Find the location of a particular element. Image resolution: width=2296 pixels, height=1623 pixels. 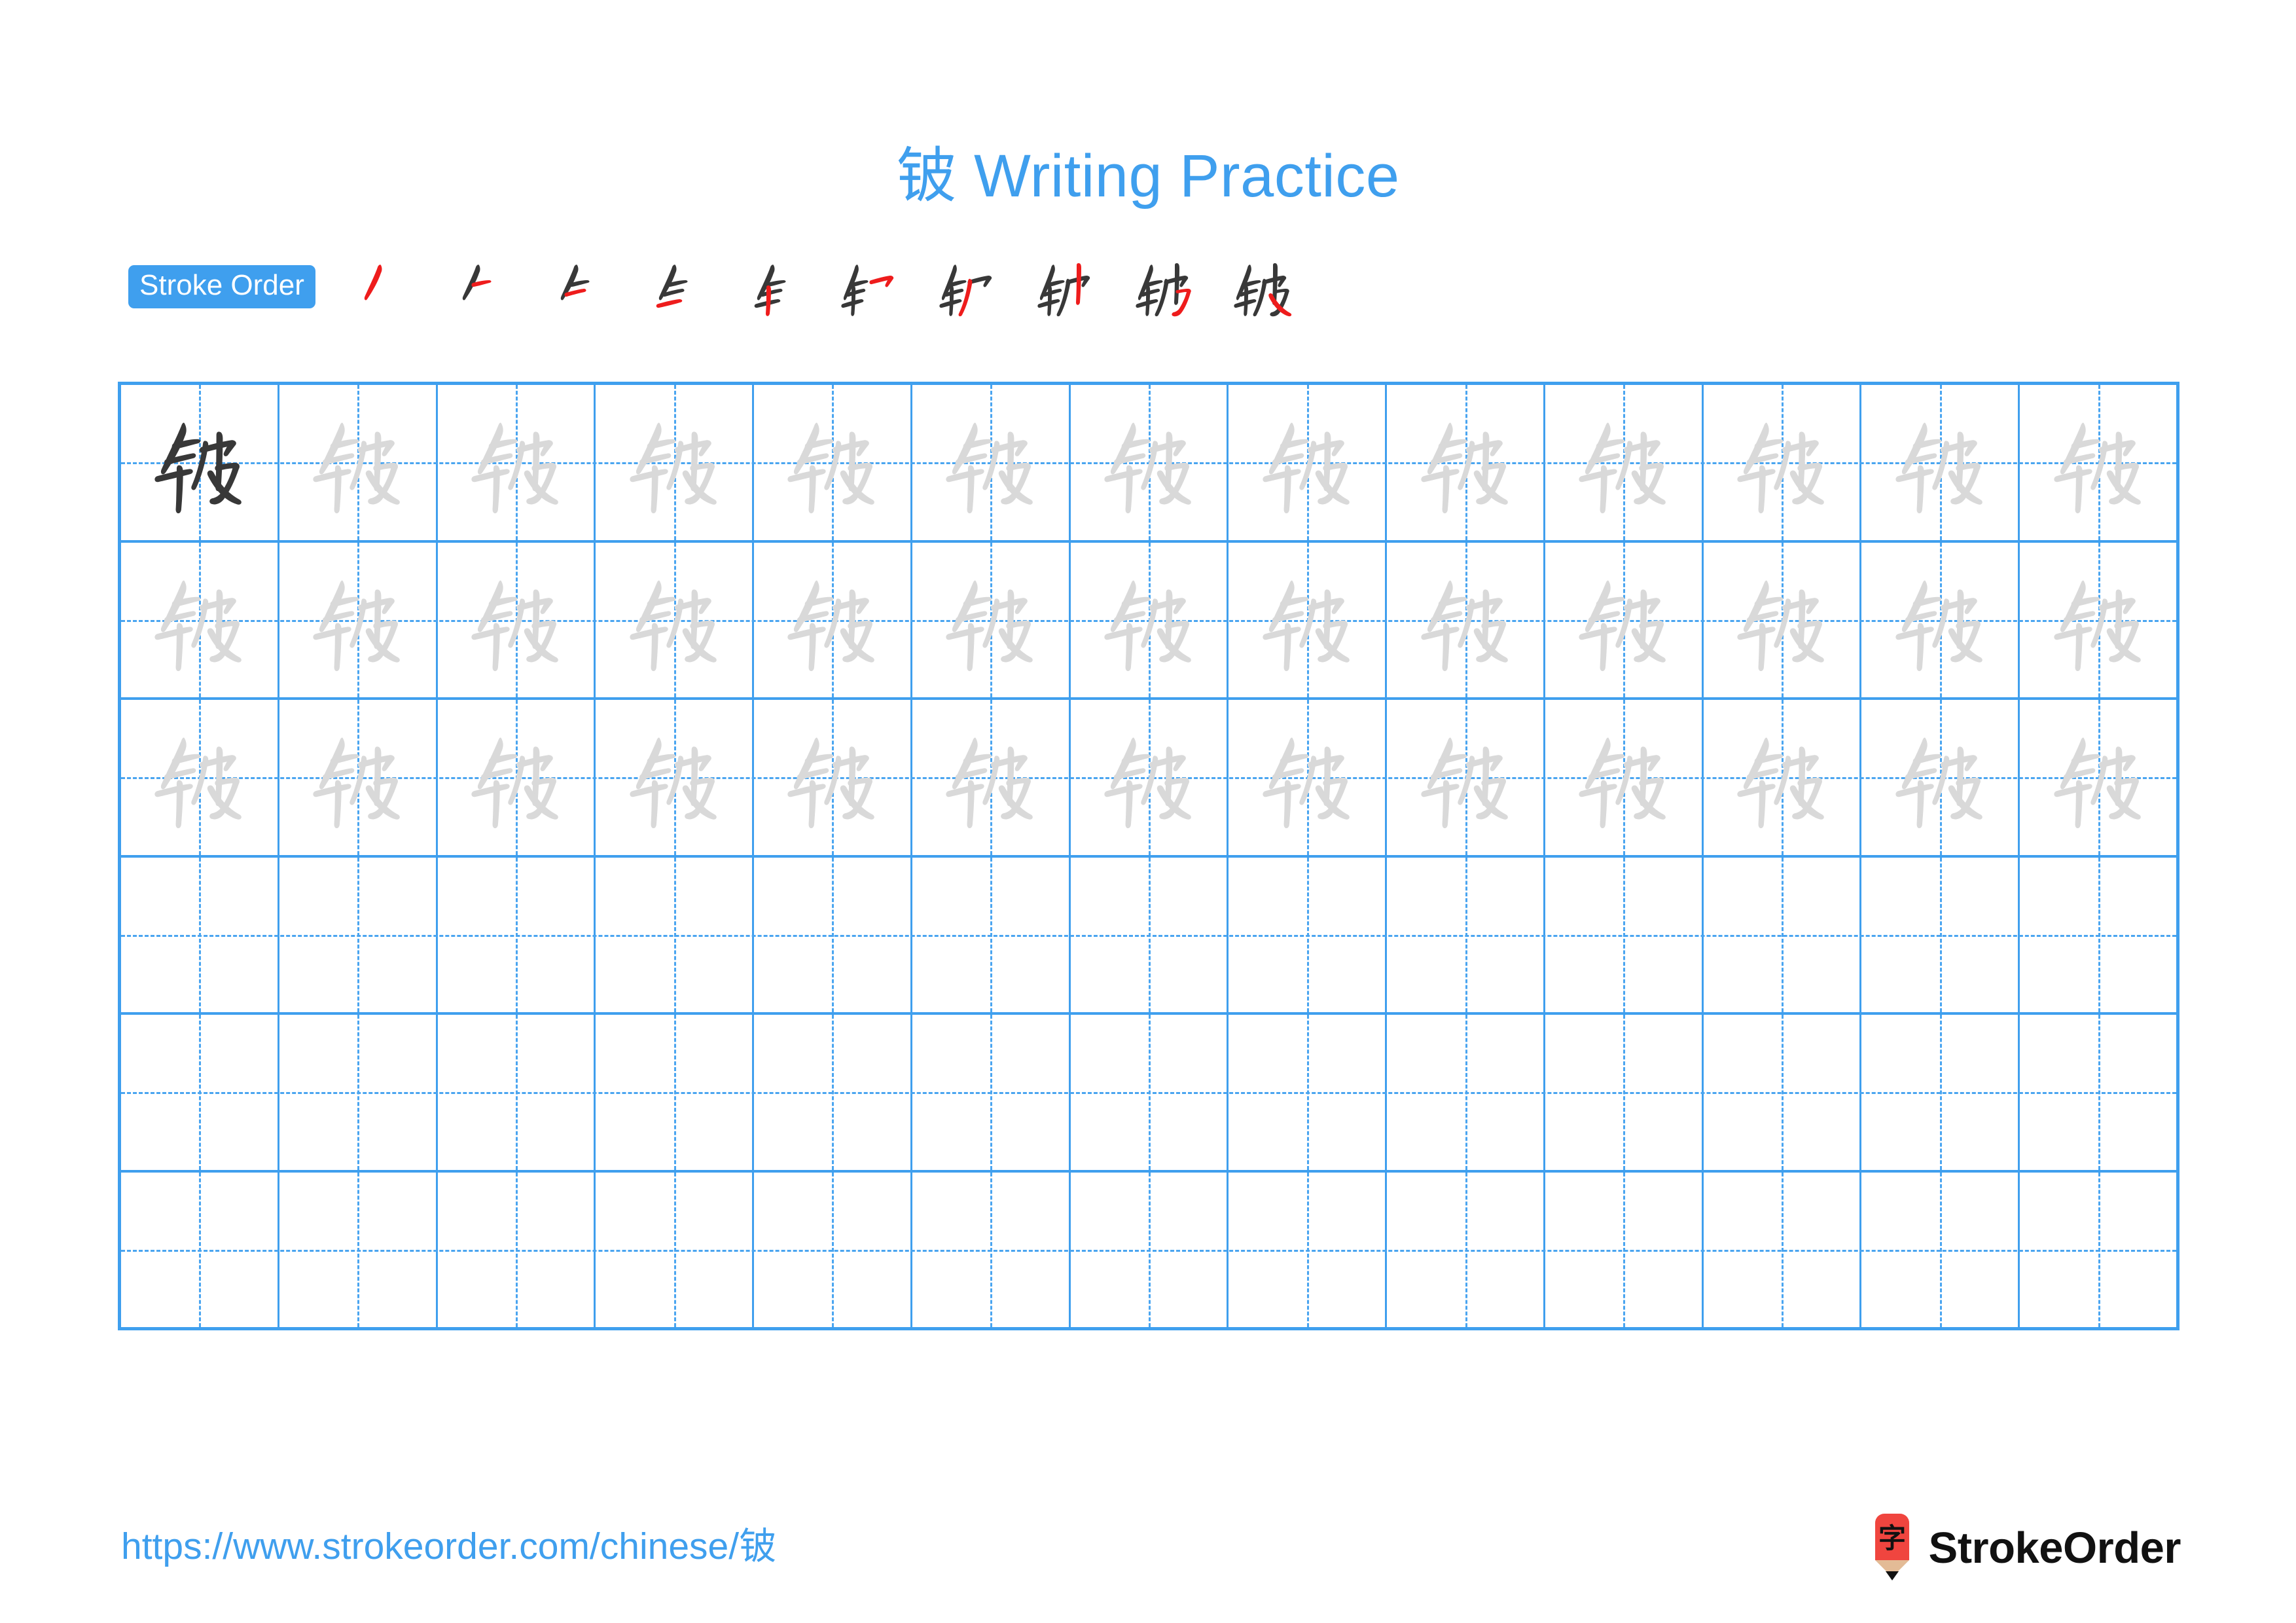

stroke-order-step-list is located at coordinates (821, 286).